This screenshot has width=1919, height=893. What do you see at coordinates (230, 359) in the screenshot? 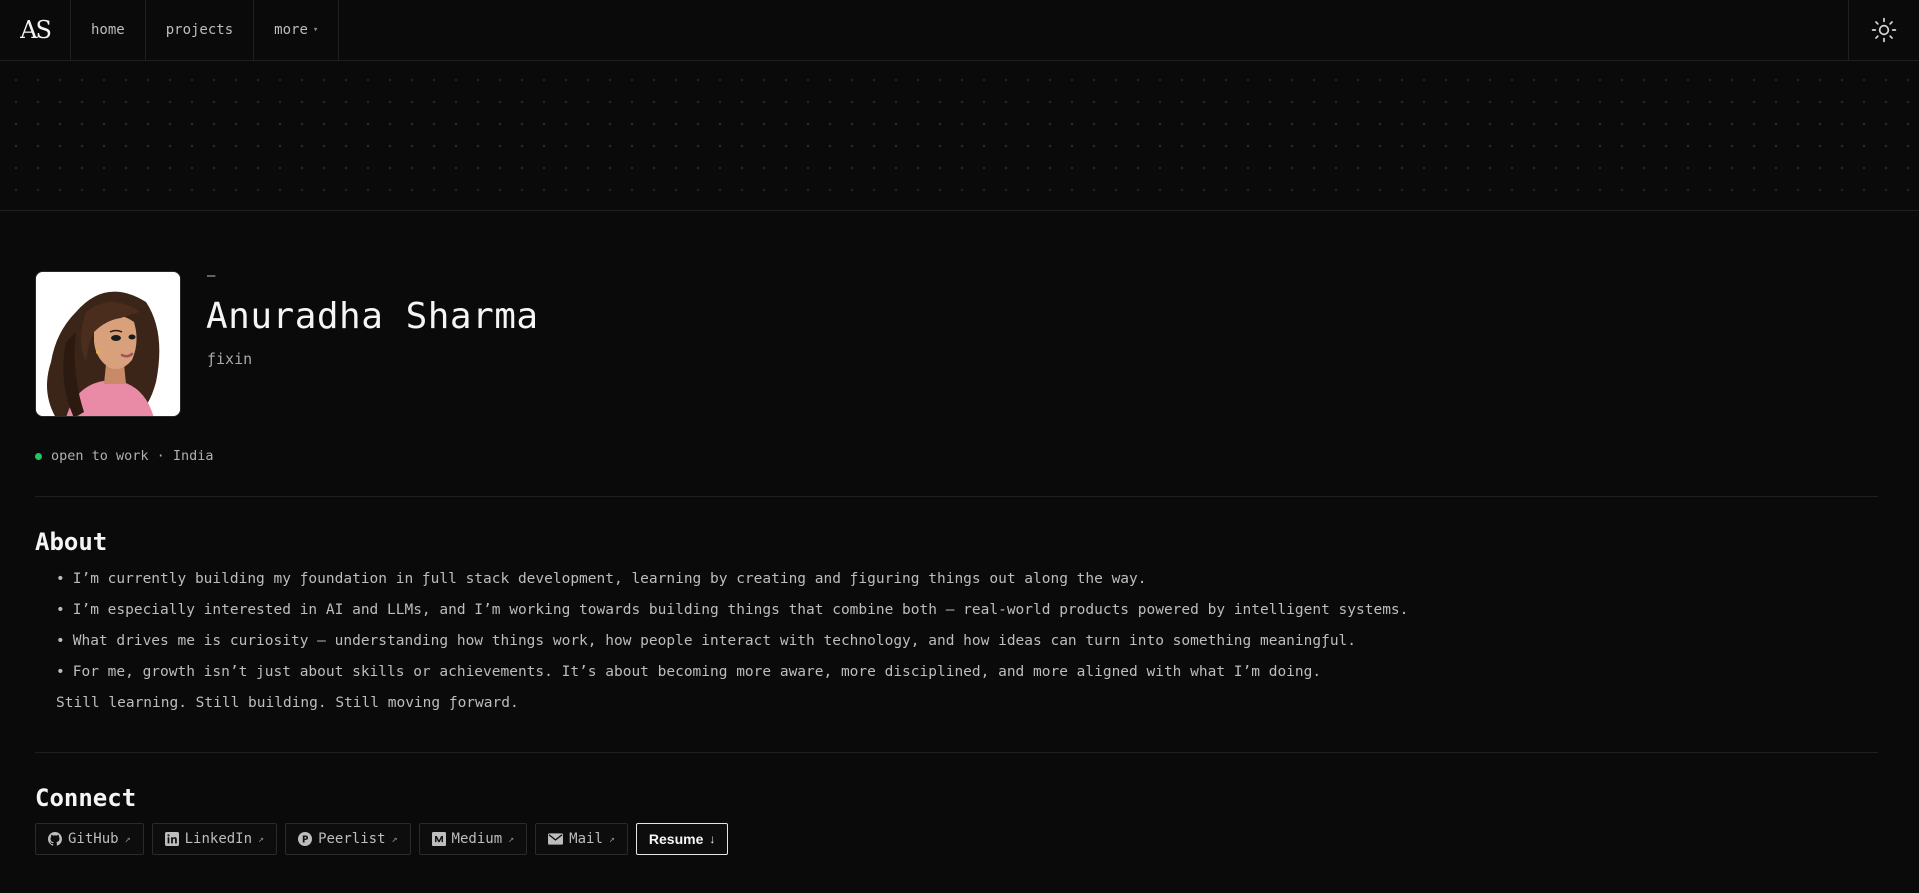
I see `profile-handle: ƒixin` at bounding box center [230, 359].